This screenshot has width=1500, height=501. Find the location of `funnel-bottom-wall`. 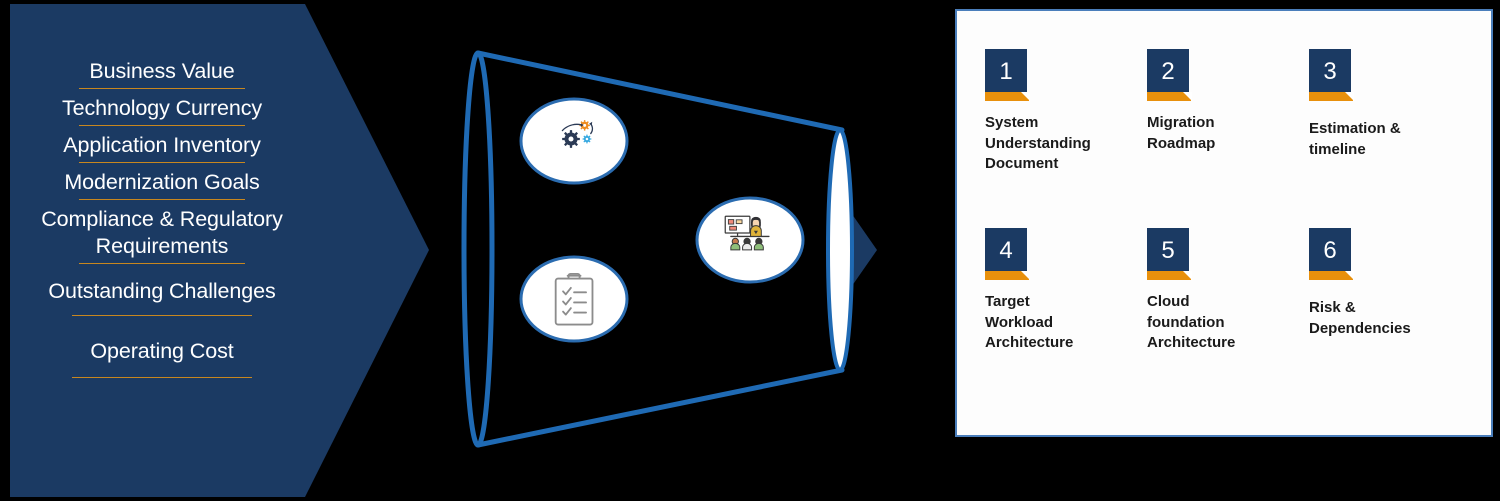

funnel-bottom-wall is located at coordinates (660, 407).